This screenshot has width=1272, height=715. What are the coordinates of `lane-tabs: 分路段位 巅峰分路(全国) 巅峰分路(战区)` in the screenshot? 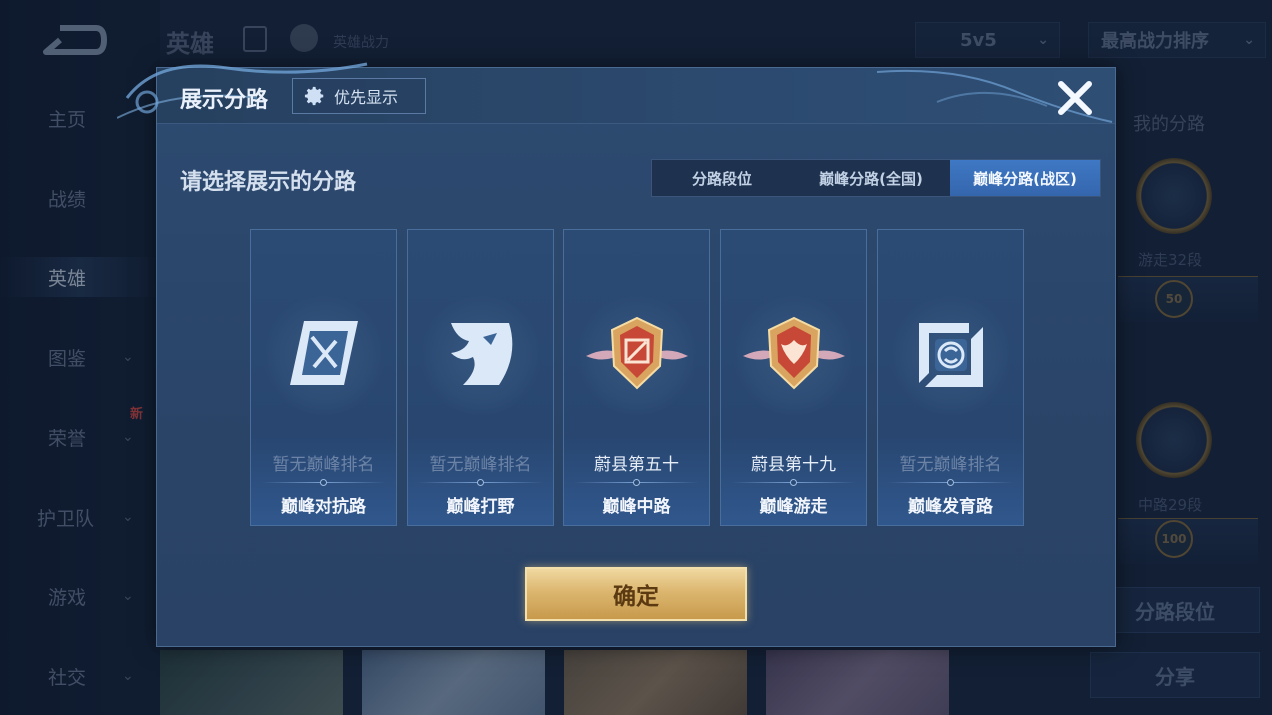 It's located at (876, 178).